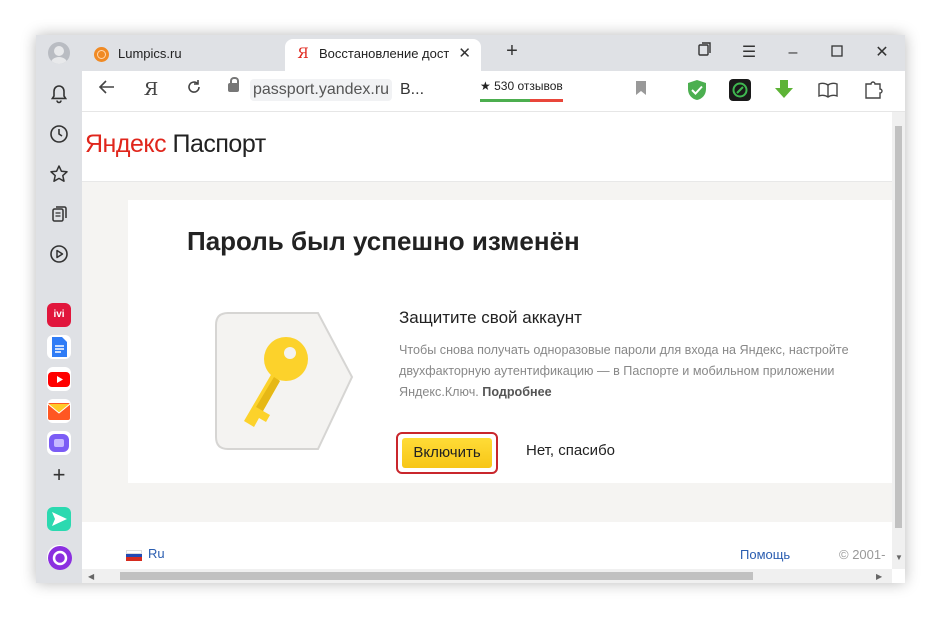 This screenshot has width=940, height=625. What do you see at coordinates (59, 315) in the screenshot?
I see `ivi-app-icon: ivi` at bounding box center [59, 315].